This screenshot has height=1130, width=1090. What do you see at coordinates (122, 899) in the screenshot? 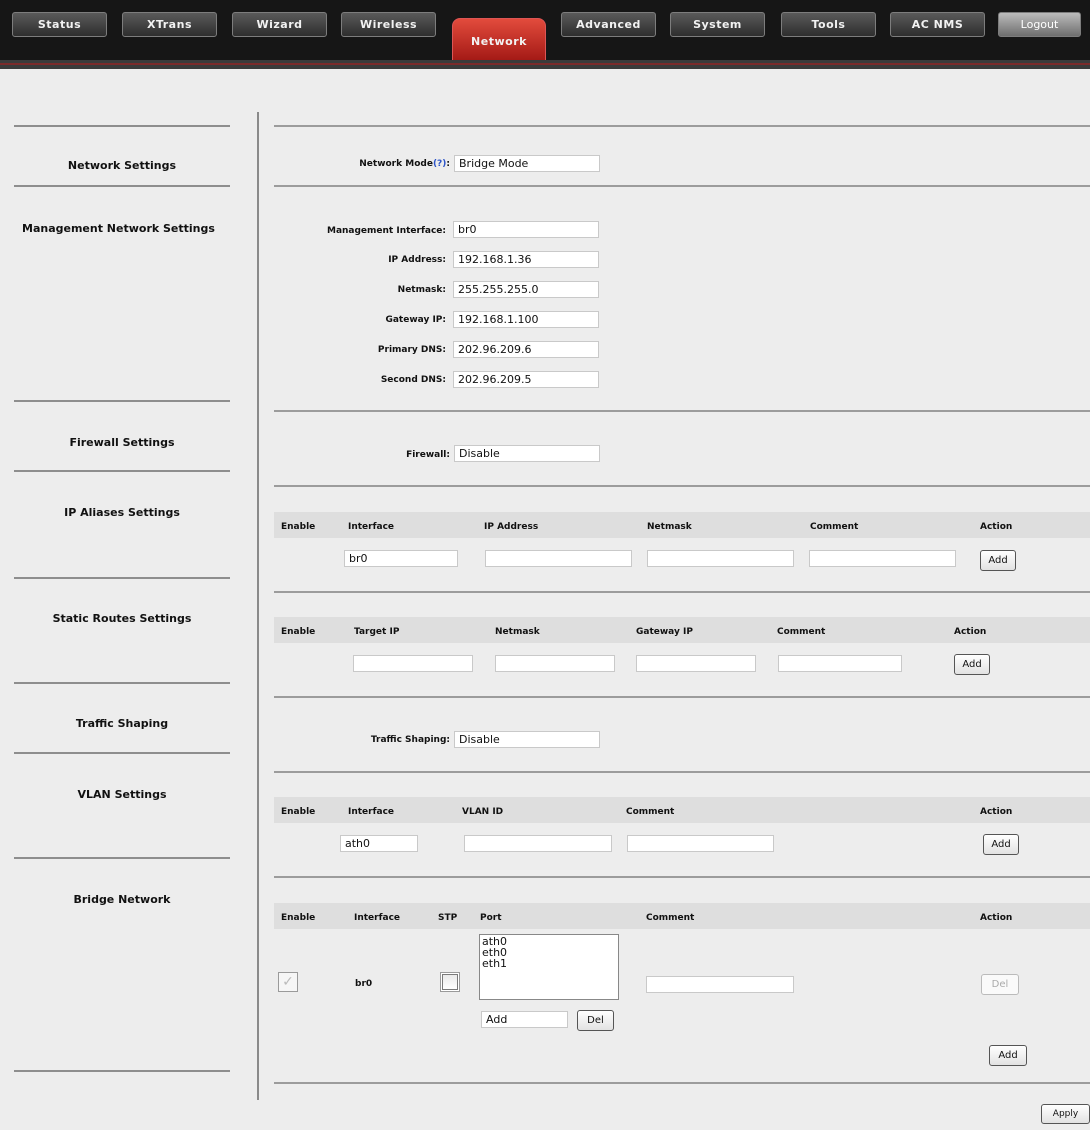
I see `sidebar-item-bridge-network: Bridge Network` at bounding box center [122, 899].